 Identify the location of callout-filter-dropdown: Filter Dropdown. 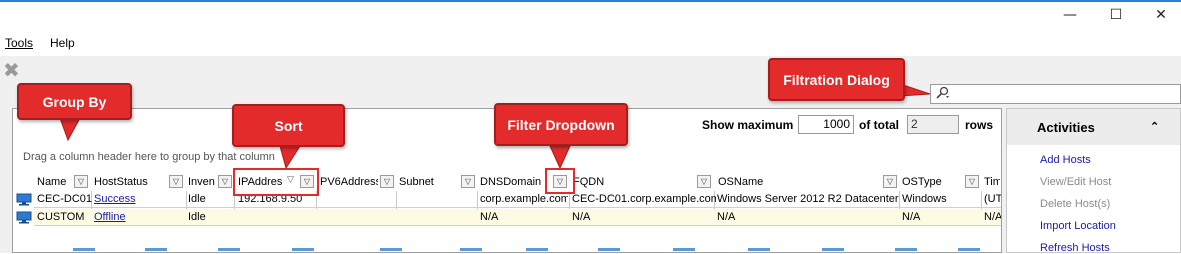
(561, 124).